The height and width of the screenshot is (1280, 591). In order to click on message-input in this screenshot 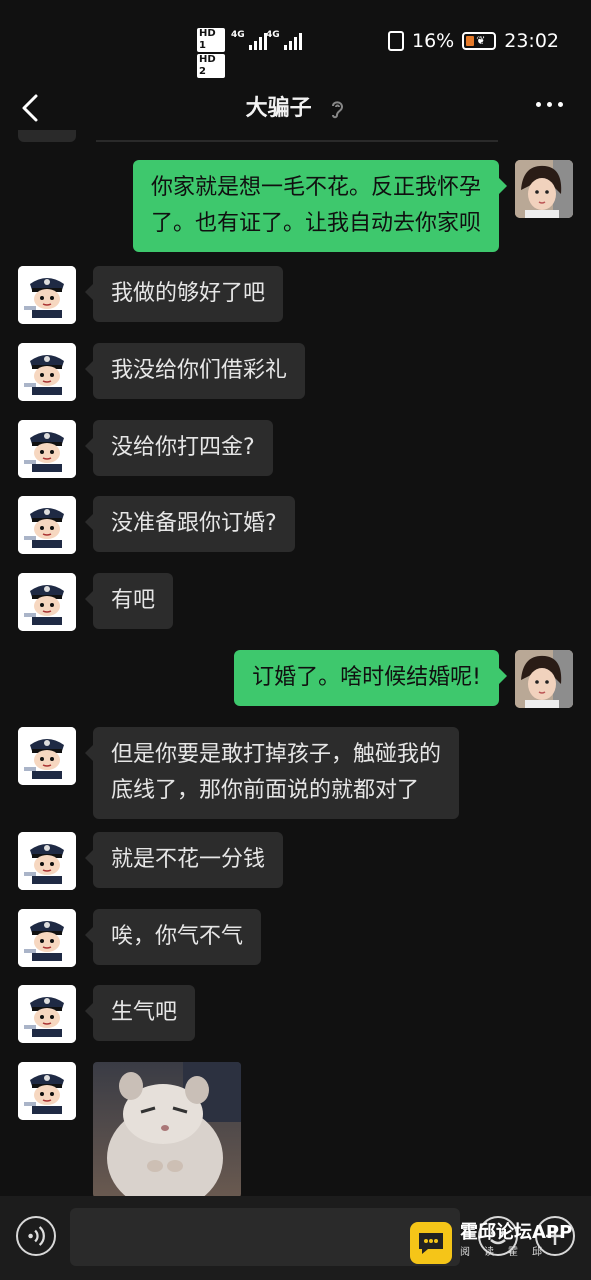, I will do `click(265, 1237)`.